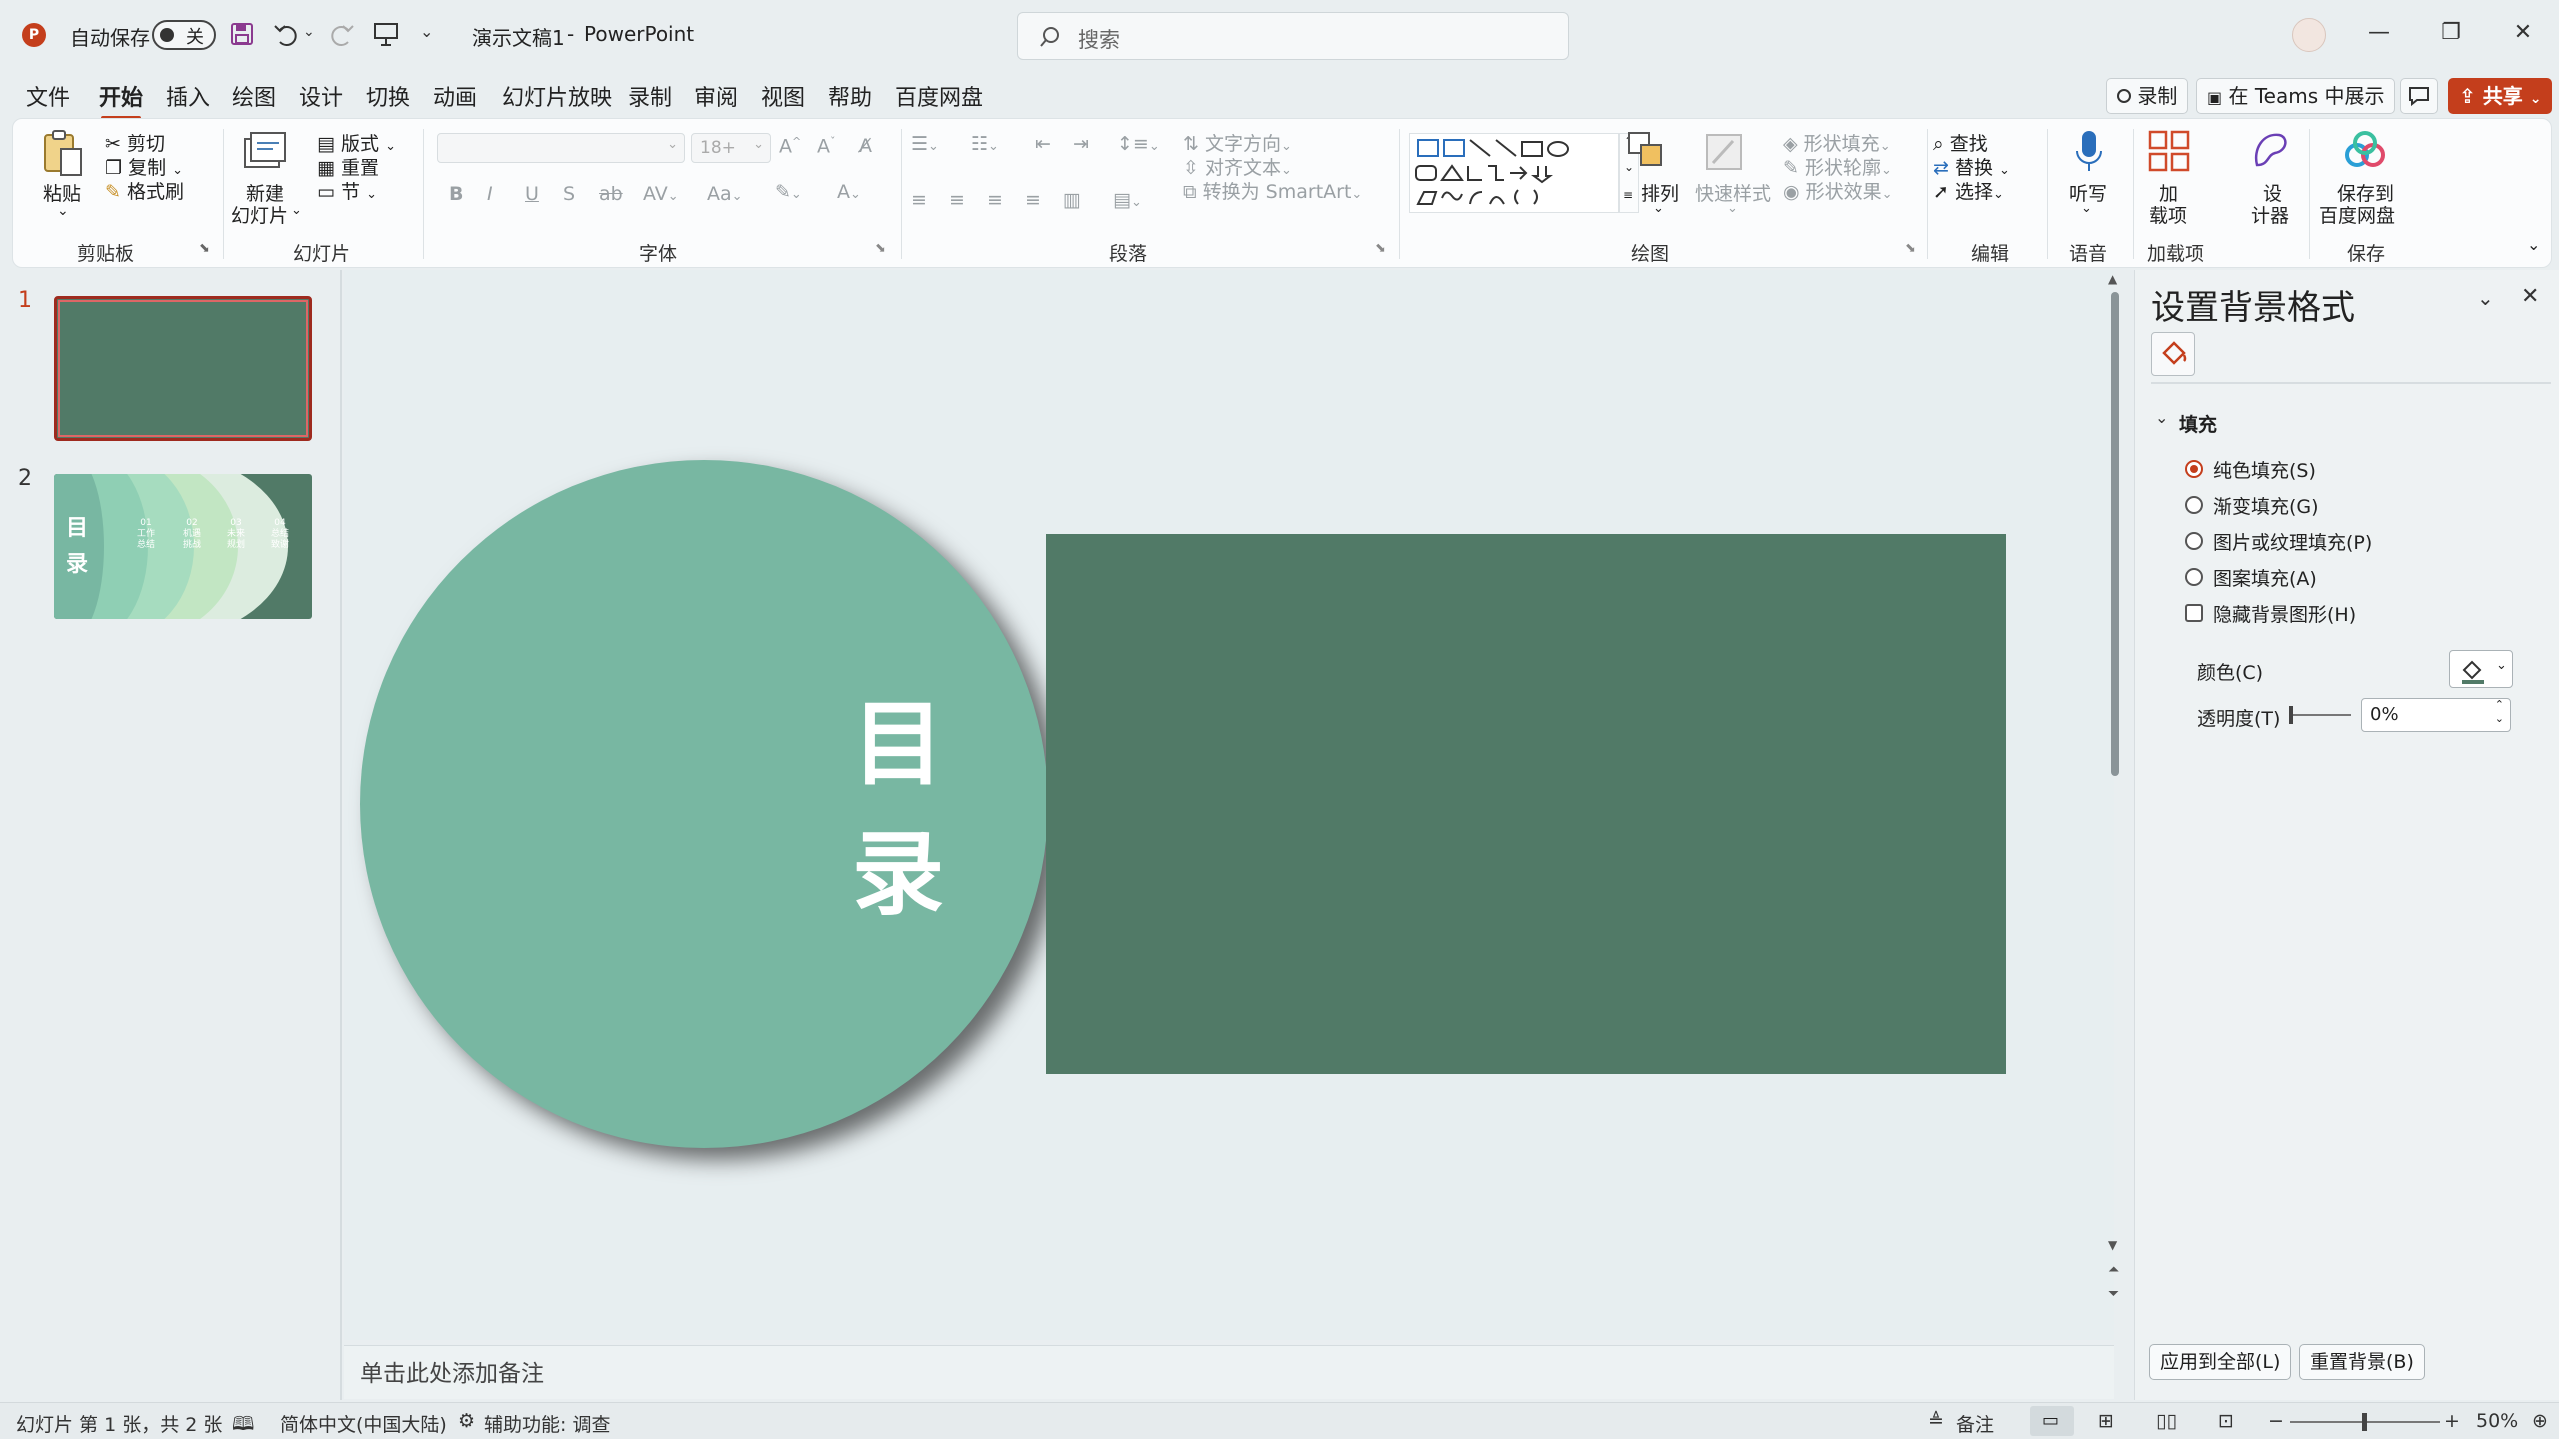 The width and height of the screenshot is (2559, 1439). I want to click on hide-background-checkbox, so click(2194, 613).